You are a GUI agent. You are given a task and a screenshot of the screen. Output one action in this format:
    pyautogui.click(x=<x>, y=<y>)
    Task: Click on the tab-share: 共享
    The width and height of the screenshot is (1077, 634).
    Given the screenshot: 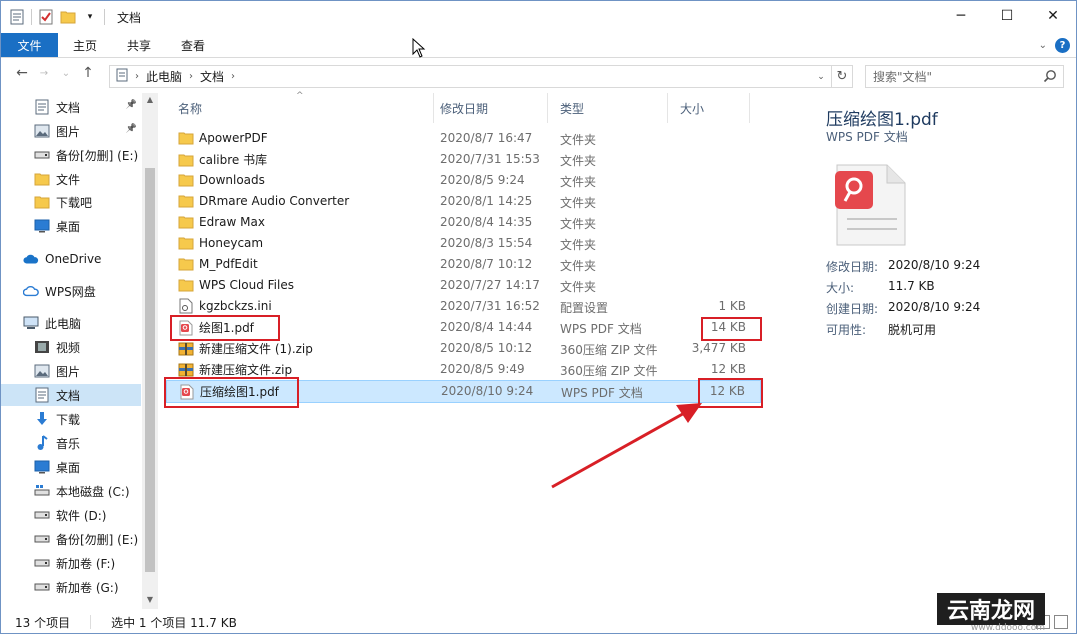 What is the action you would take?
    pyautogui.click(x=139, y=45)
    